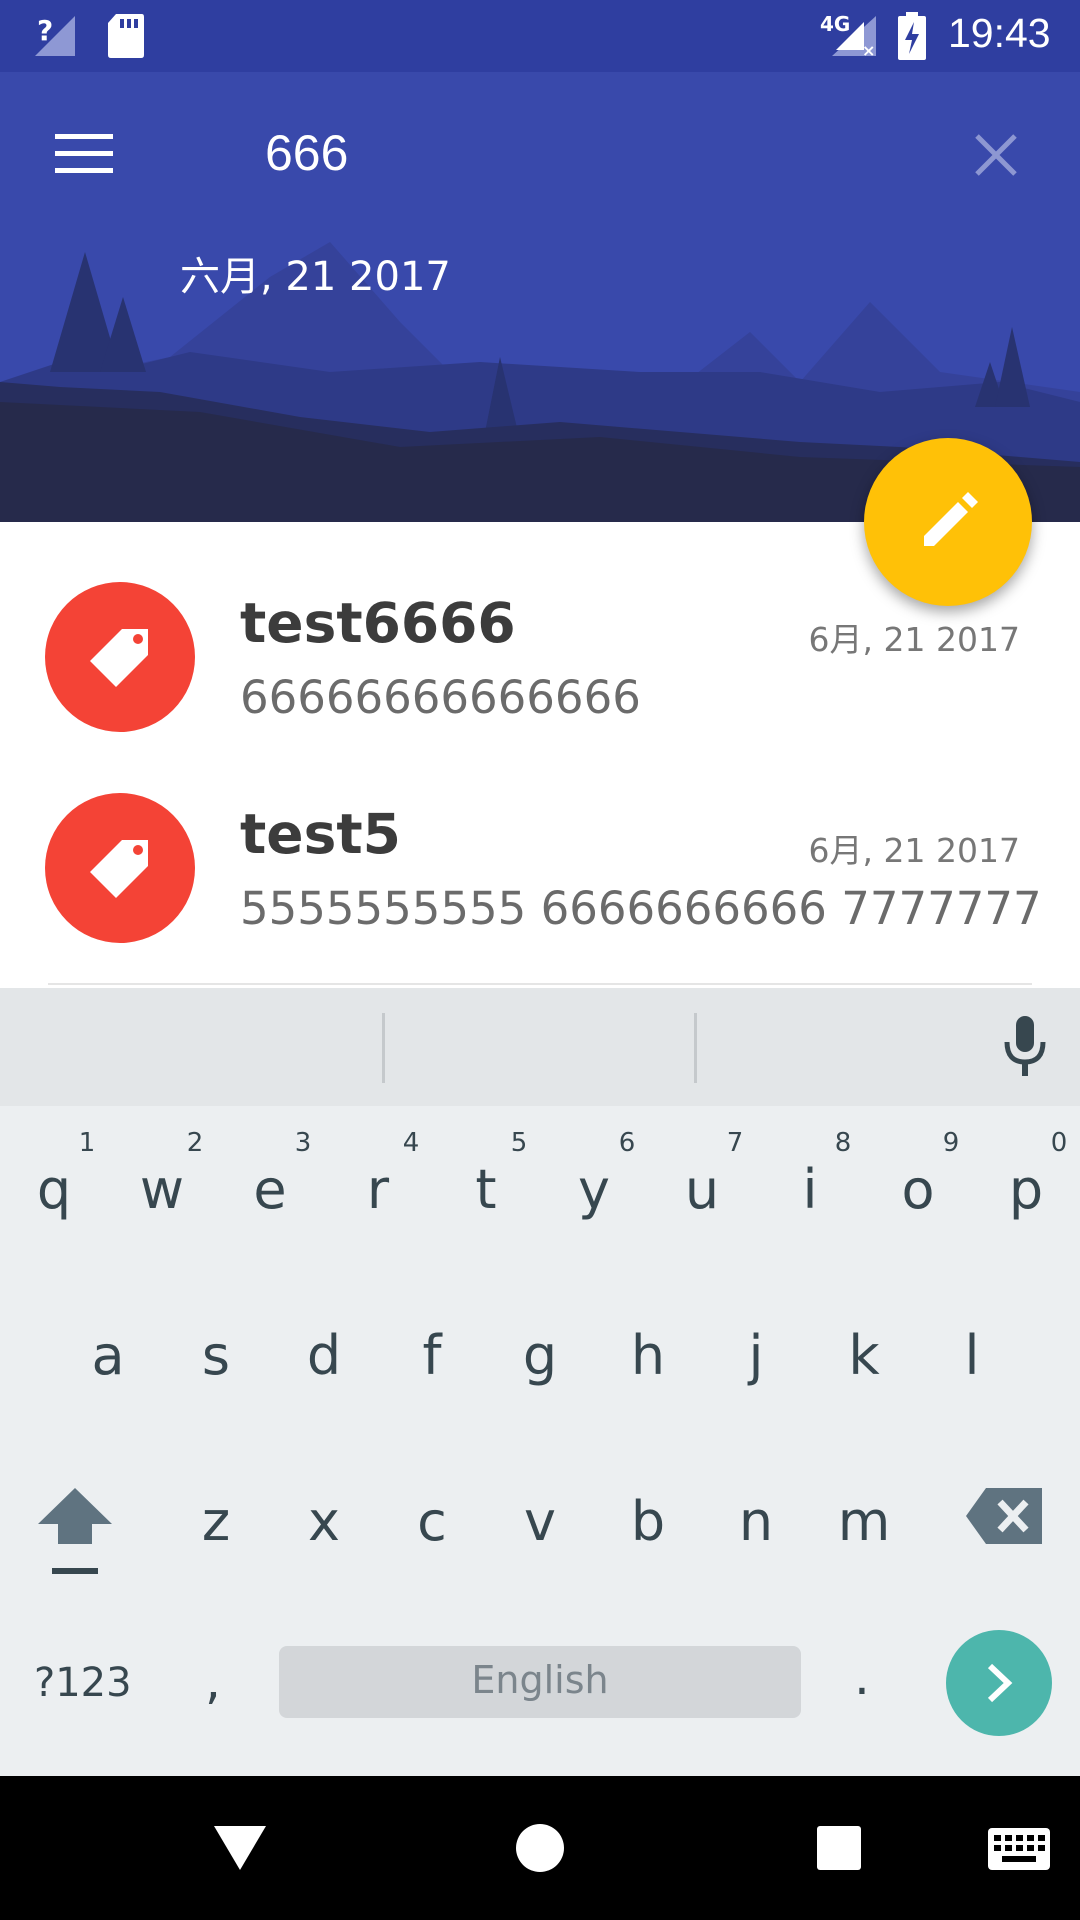 The width and height of the screenshot is (1080, 1920). What do you see at coordinates (126, 36) in the screenshot?
I see `sd-card-icon` at bounding box center [126, 36].